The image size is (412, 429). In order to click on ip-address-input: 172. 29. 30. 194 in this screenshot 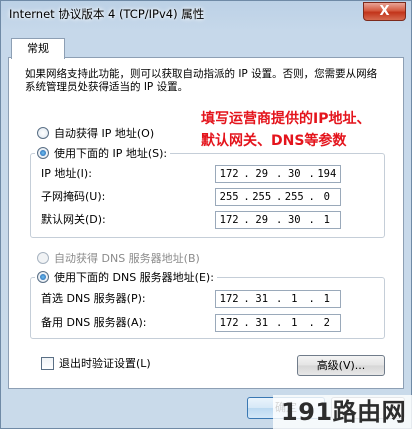, I will do `click(278, 174)`.